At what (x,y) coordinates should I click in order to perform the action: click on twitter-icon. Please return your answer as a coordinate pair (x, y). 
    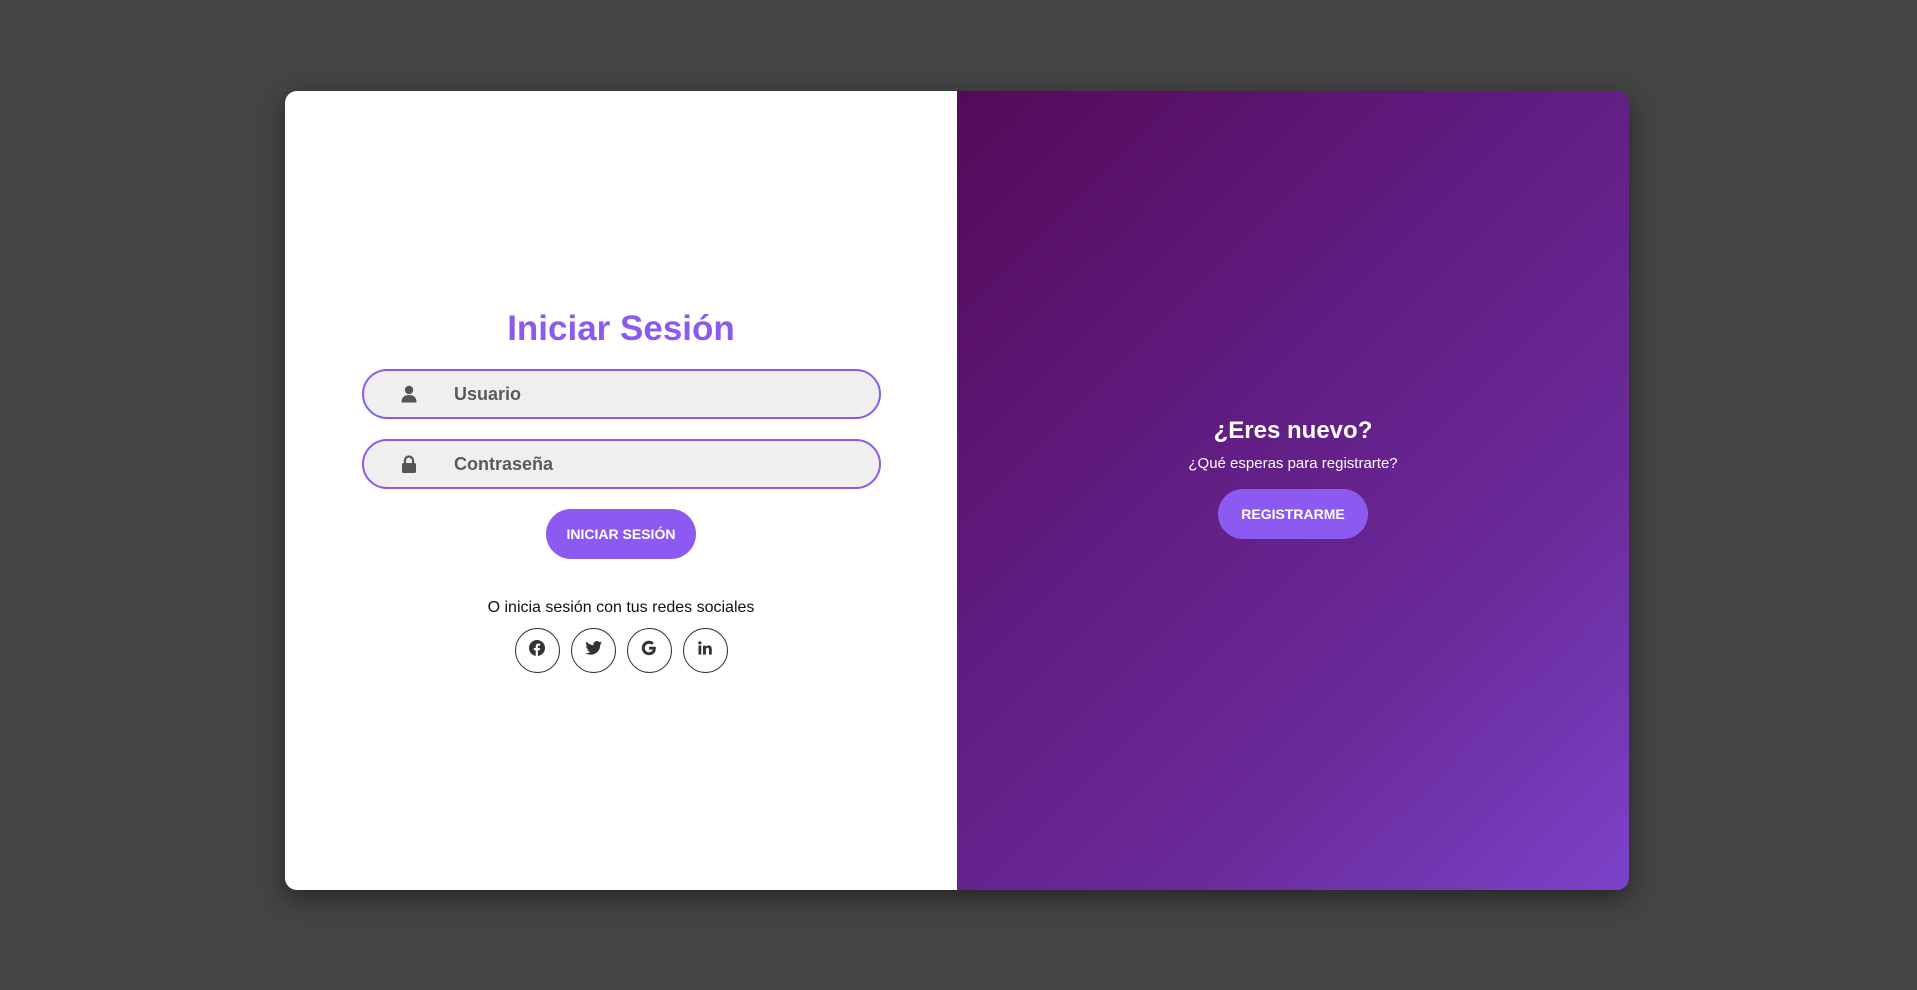
    Looking at the image, I should click on (593, 650).